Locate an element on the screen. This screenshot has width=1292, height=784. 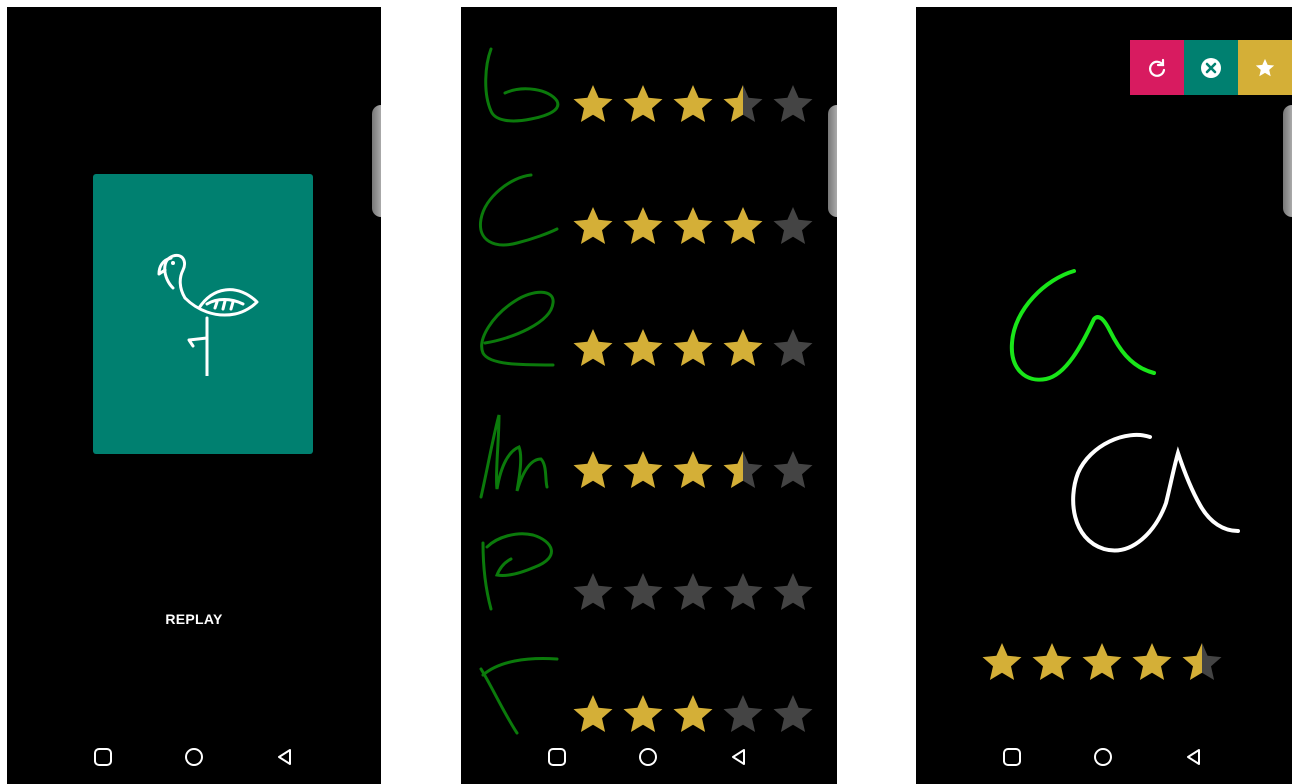
refresh-button is located at coordinates (1157, 67).